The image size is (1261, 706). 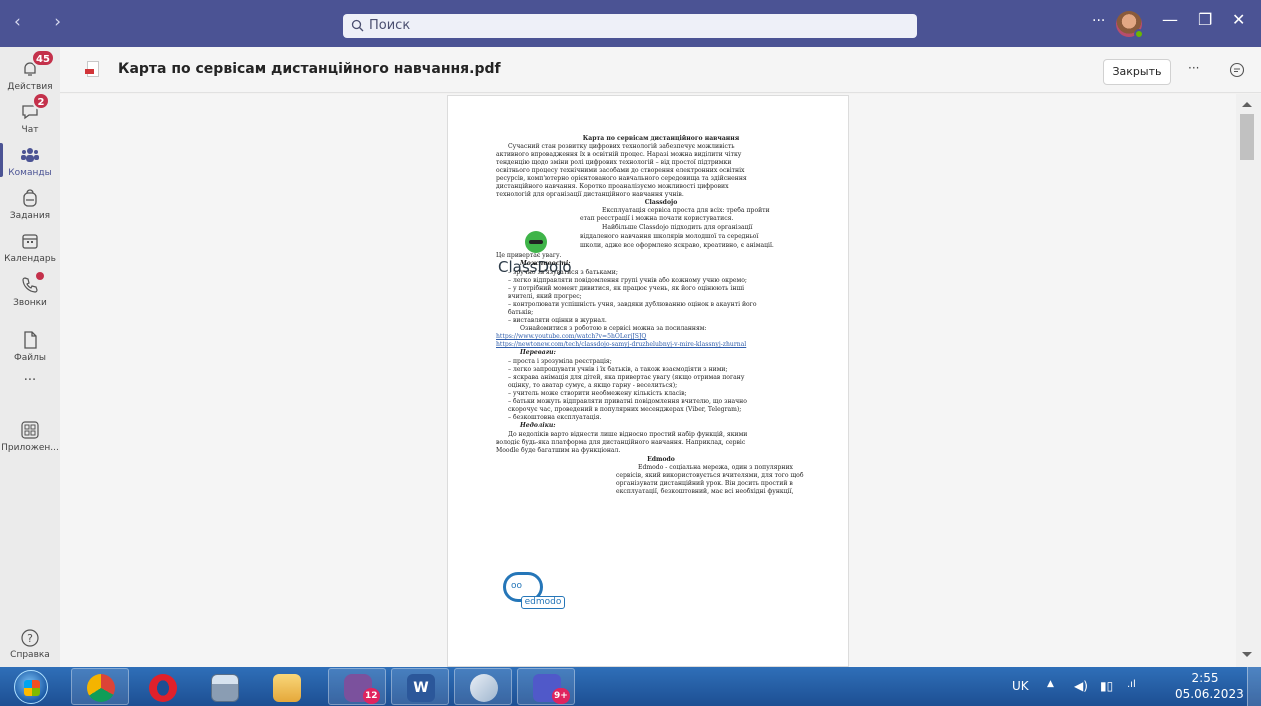 I want to click on chrome-icon, so click(x=101, y=688).